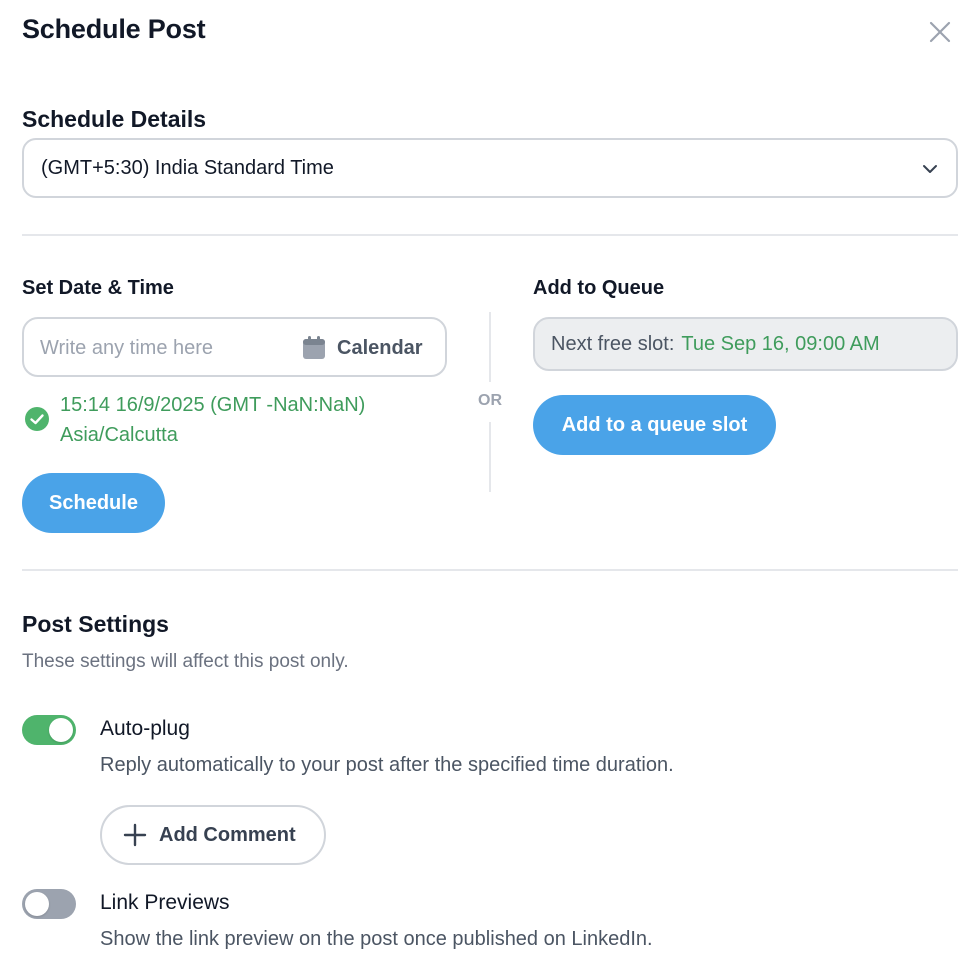 This screenshot has height=964, width=976. Describe the element at coordinates (114, 29) in the screenshot. I see `dialog-title: Schedule Post` at that location.